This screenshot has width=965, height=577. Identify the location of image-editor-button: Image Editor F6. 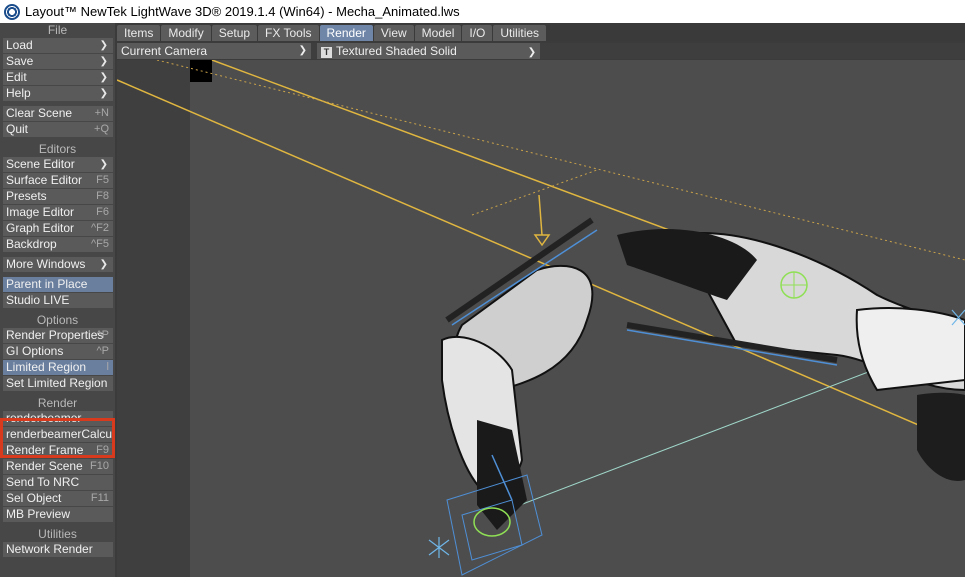
(58, 212).